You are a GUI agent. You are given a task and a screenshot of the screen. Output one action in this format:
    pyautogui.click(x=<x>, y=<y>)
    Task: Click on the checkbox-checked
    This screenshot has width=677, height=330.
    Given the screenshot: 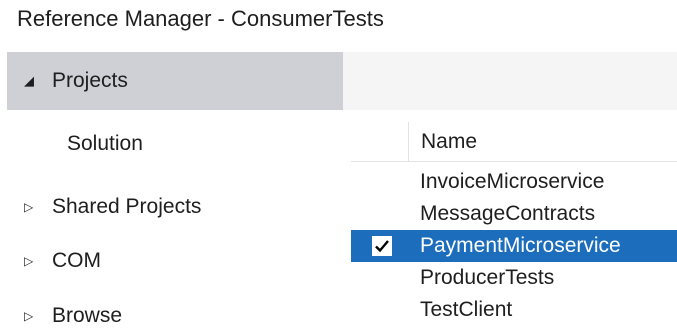 What is the action you would take?
    pyautogui.click(x=382, y=246)
    